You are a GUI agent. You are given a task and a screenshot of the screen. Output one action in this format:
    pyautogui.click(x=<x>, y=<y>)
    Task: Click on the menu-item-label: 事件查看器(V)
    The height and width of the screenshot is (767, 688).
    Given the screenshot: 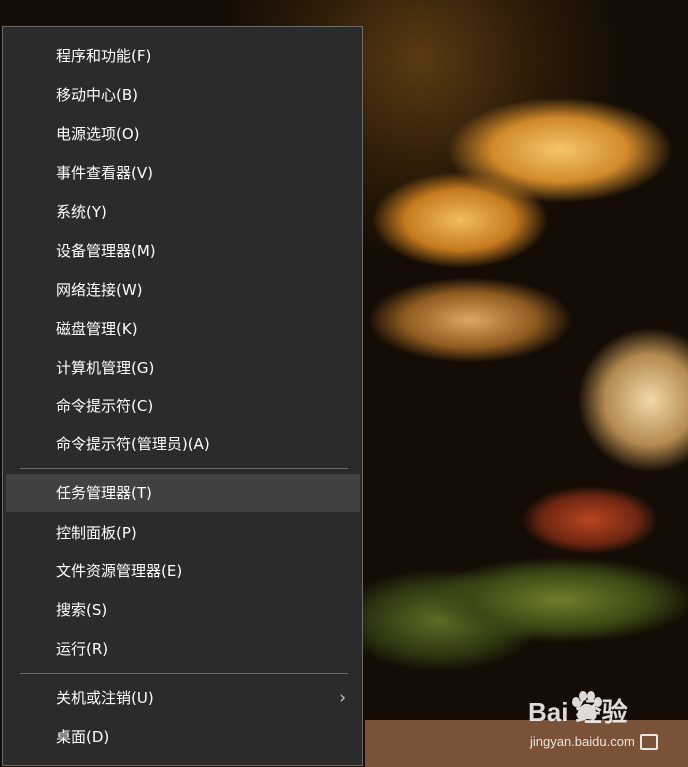 What is the action you would take?
    pyautogui.click(x=104, y=173)
    